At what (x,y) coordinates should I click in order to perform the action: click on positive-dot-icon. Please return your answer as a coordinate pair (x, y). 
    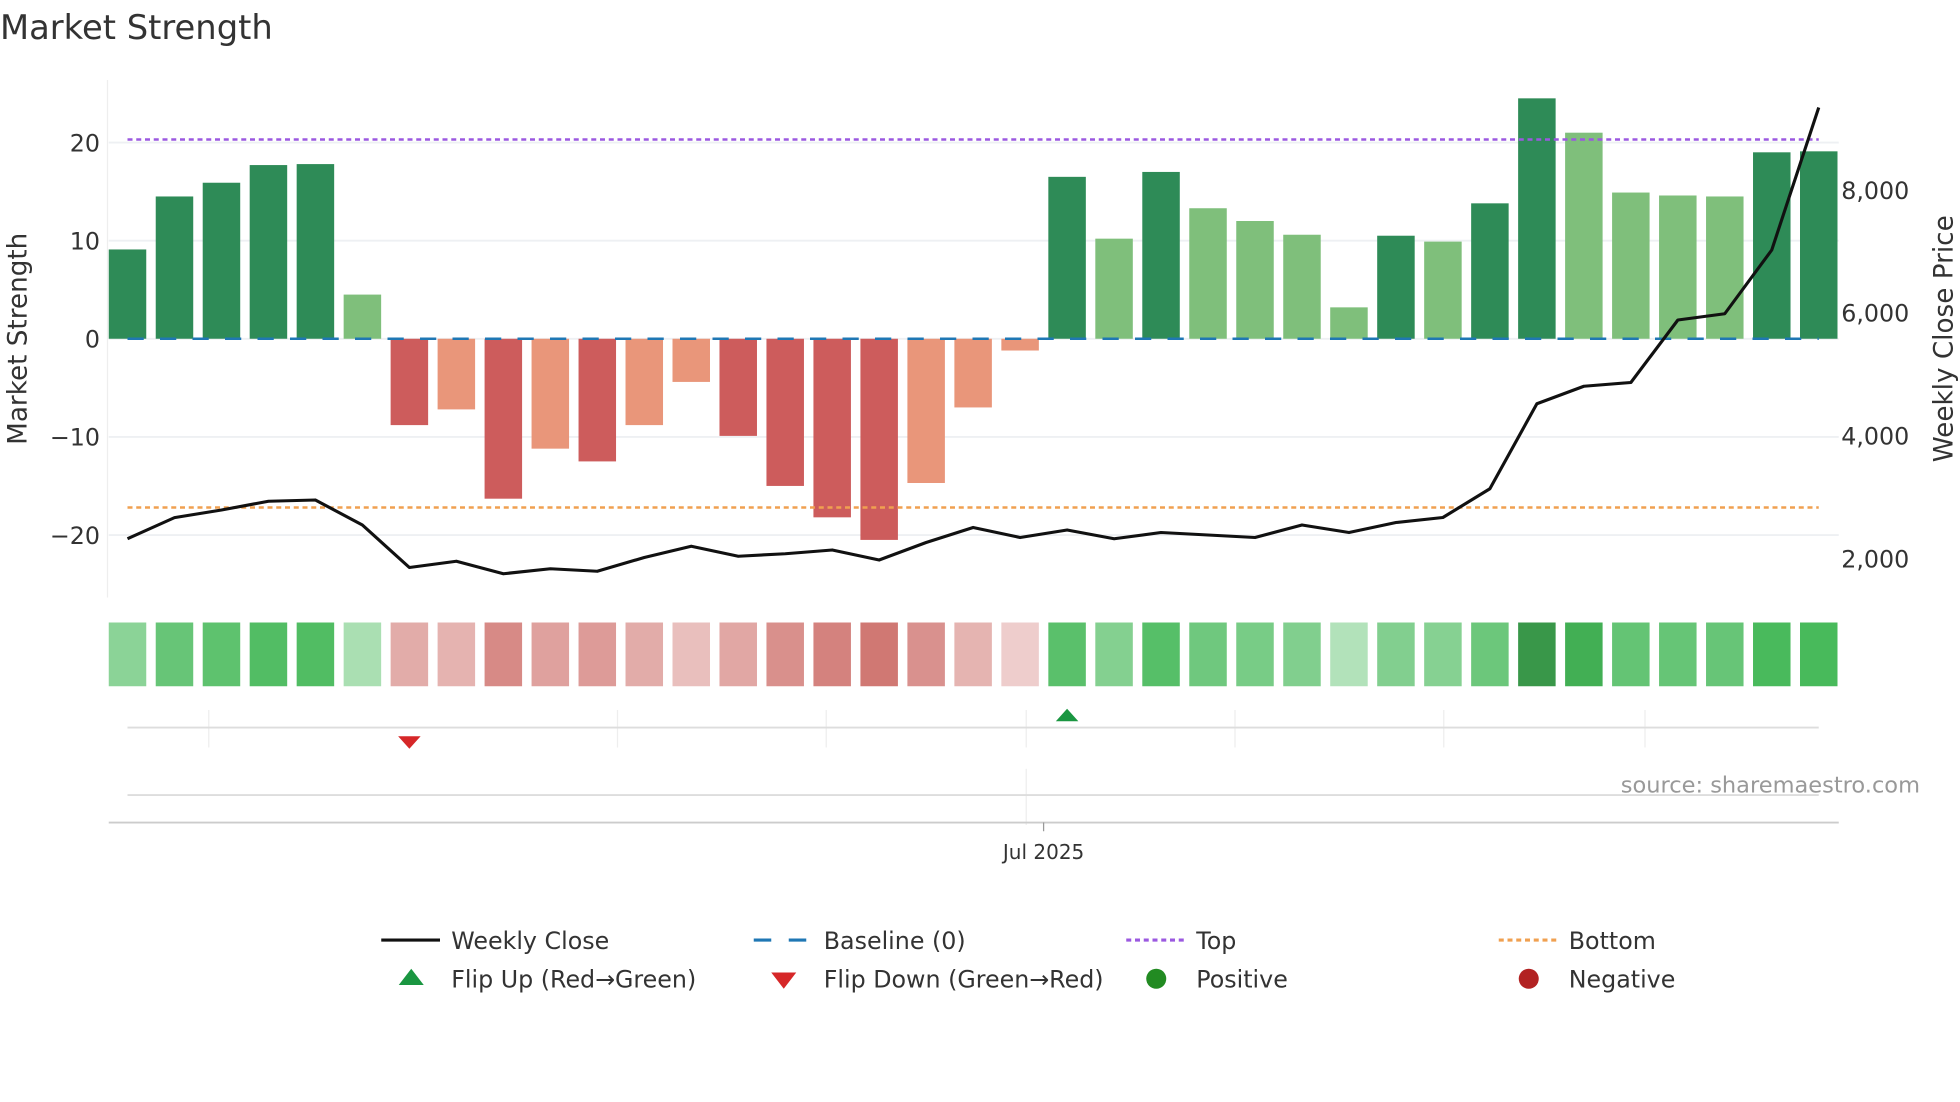
    Looking at the image, I should click on (1156, 978).